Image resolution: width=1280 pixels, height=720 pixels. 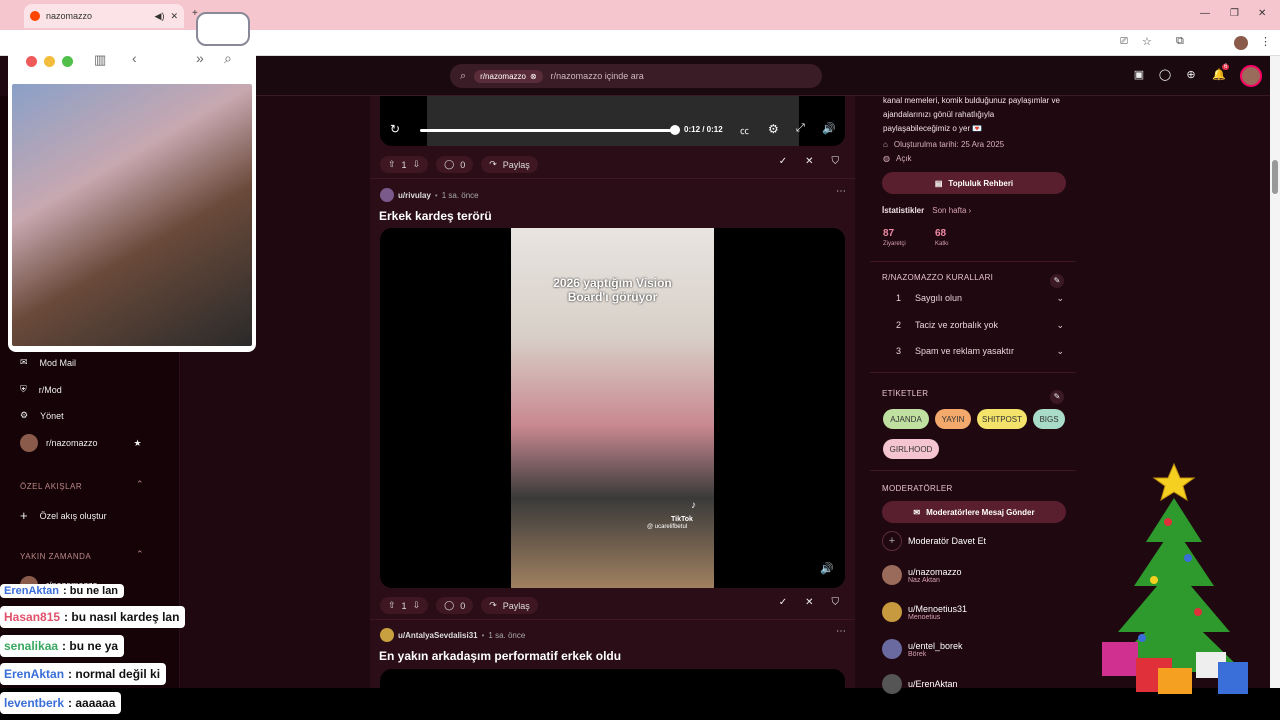 What do you see at coordinates (612, 678) in the screenshot?
I see `video-player` at bounding box center [612, 678].